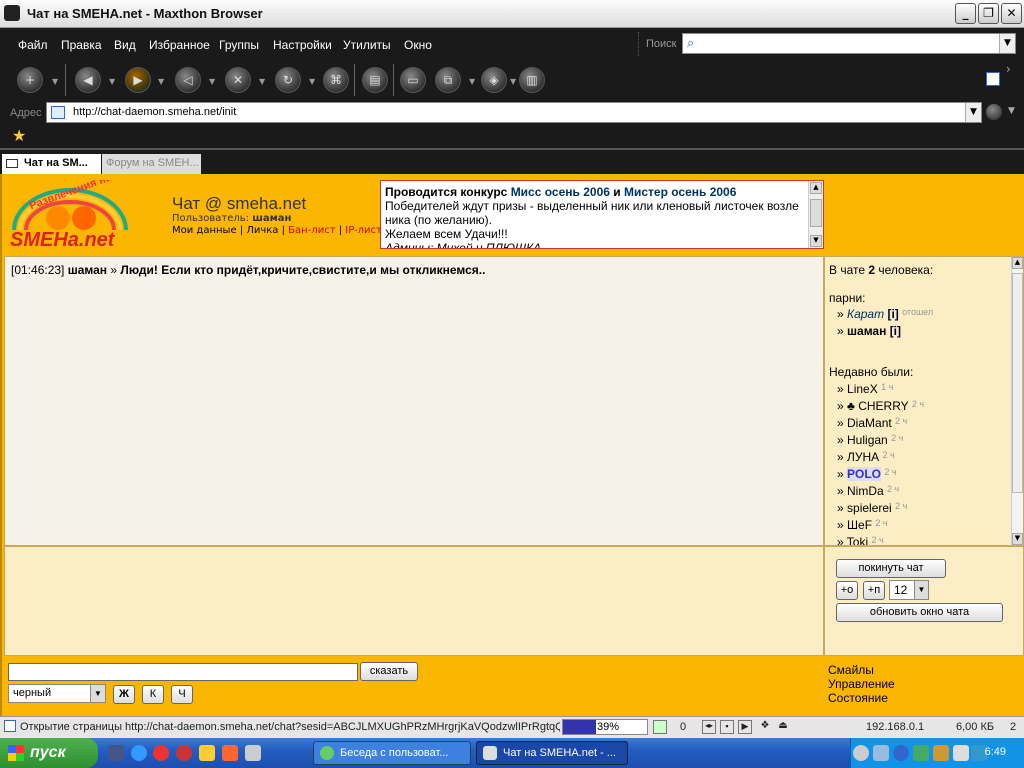  I want to click on chevron-left-icon, so click(861, 753).